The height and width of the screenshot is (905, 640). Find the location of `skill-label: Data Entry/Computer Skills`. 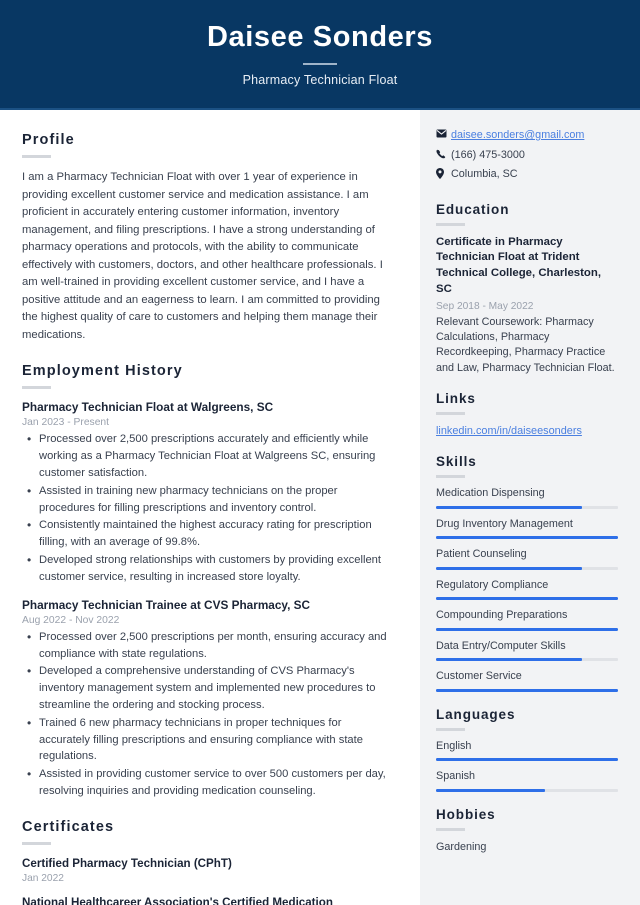

skill-label: Data Entry/Computer Skills is located at coordinates (501, 645).